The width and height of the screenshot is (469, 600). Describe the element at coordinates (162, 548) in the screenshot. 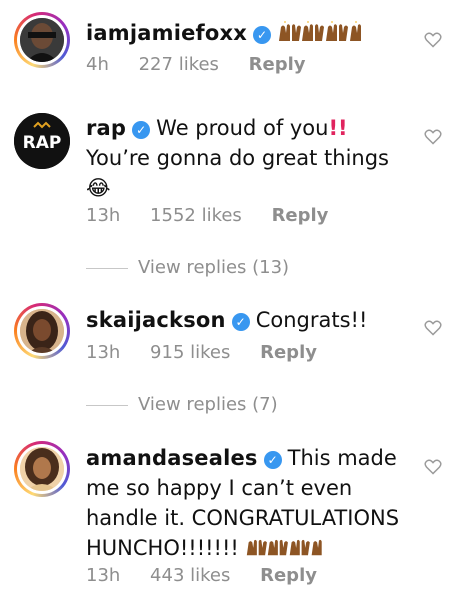

I see `comment-text: HUNCHO!!!!!!!` at that location.